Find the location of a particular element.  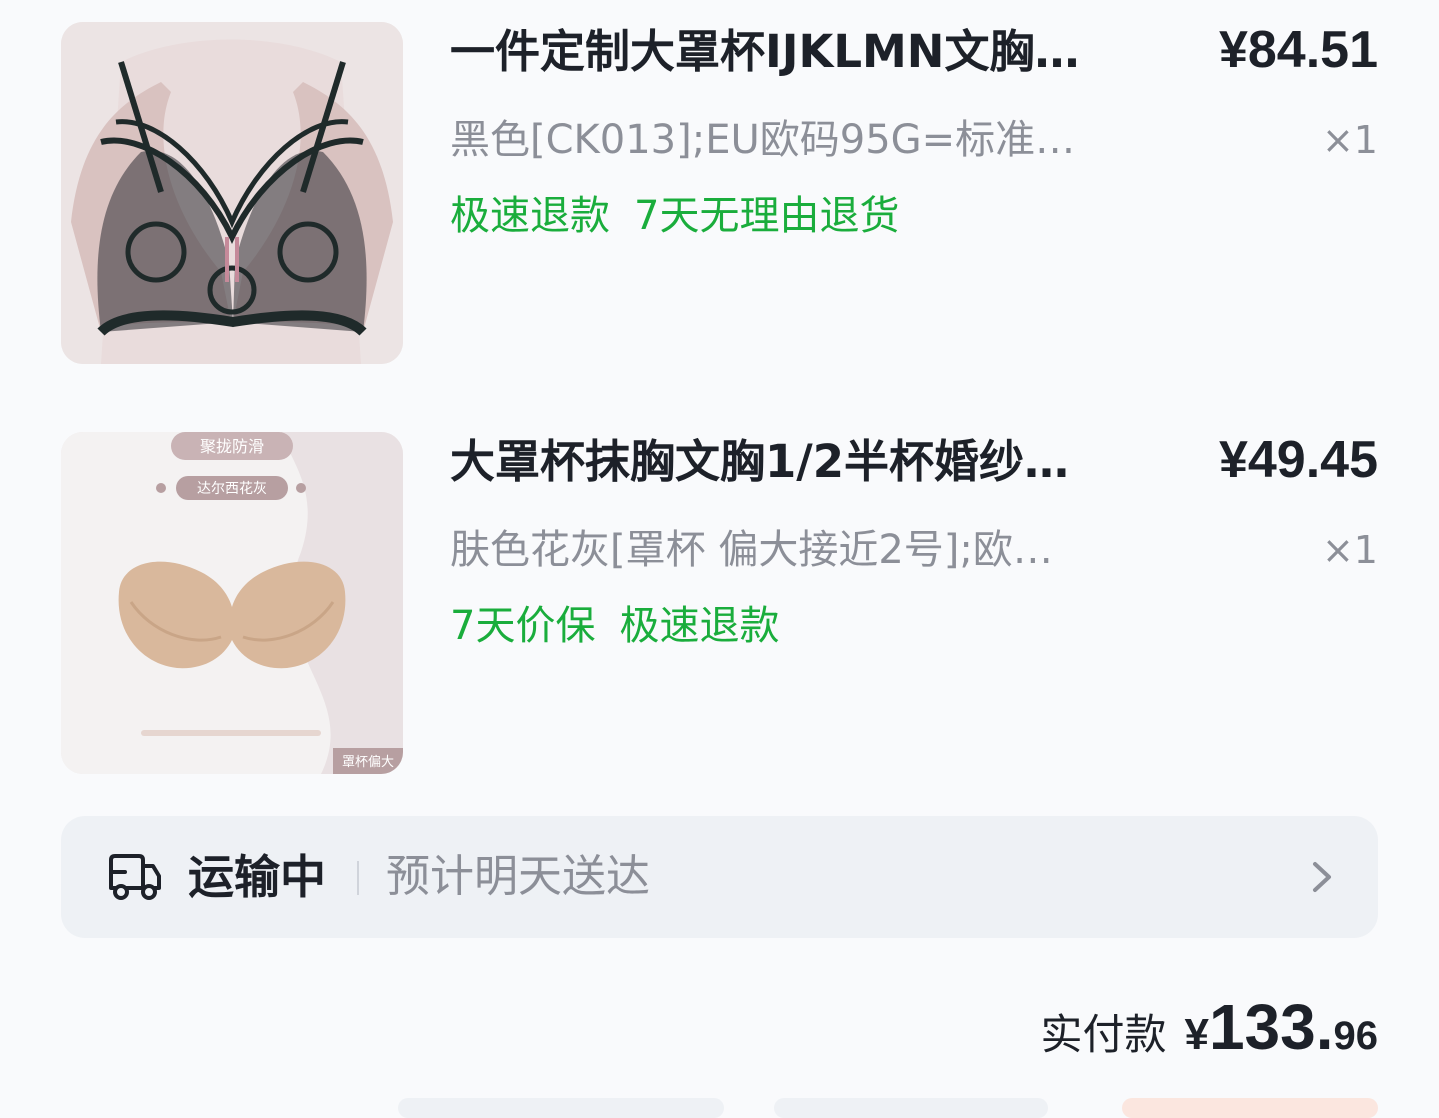

product-image: 聚拢防滑 达尔西花灰 罩杯偏大 is located at coordinates (232, 603).